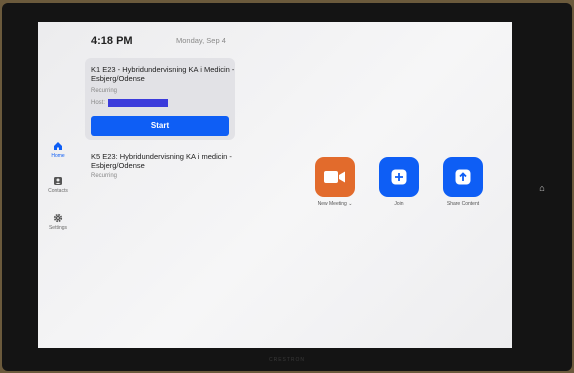  Describe the element at coordinates (201, 40) in the screenshot. I see `clock-date: Monday, Sep 4` at that location.